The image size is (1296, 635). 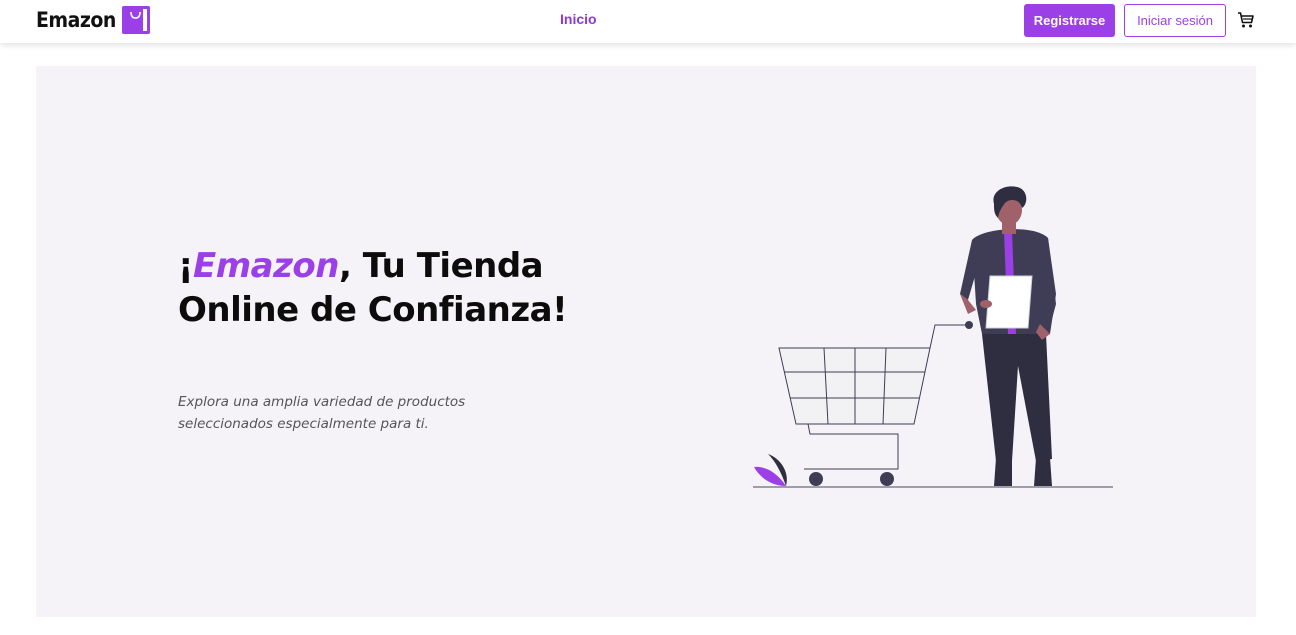 What do you see at coordinates (1175, 20) in the screenshot?
I see `login-button: Iniciar sesión` at bounding box center [1175, 20].